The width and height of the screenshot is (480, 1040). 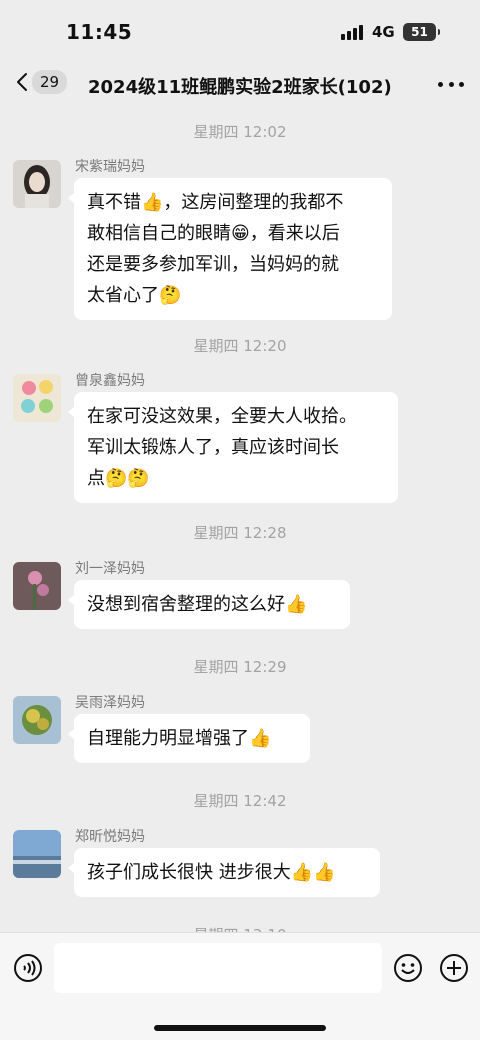 I want to click on emoji-icon, so click(x=408, y=968).